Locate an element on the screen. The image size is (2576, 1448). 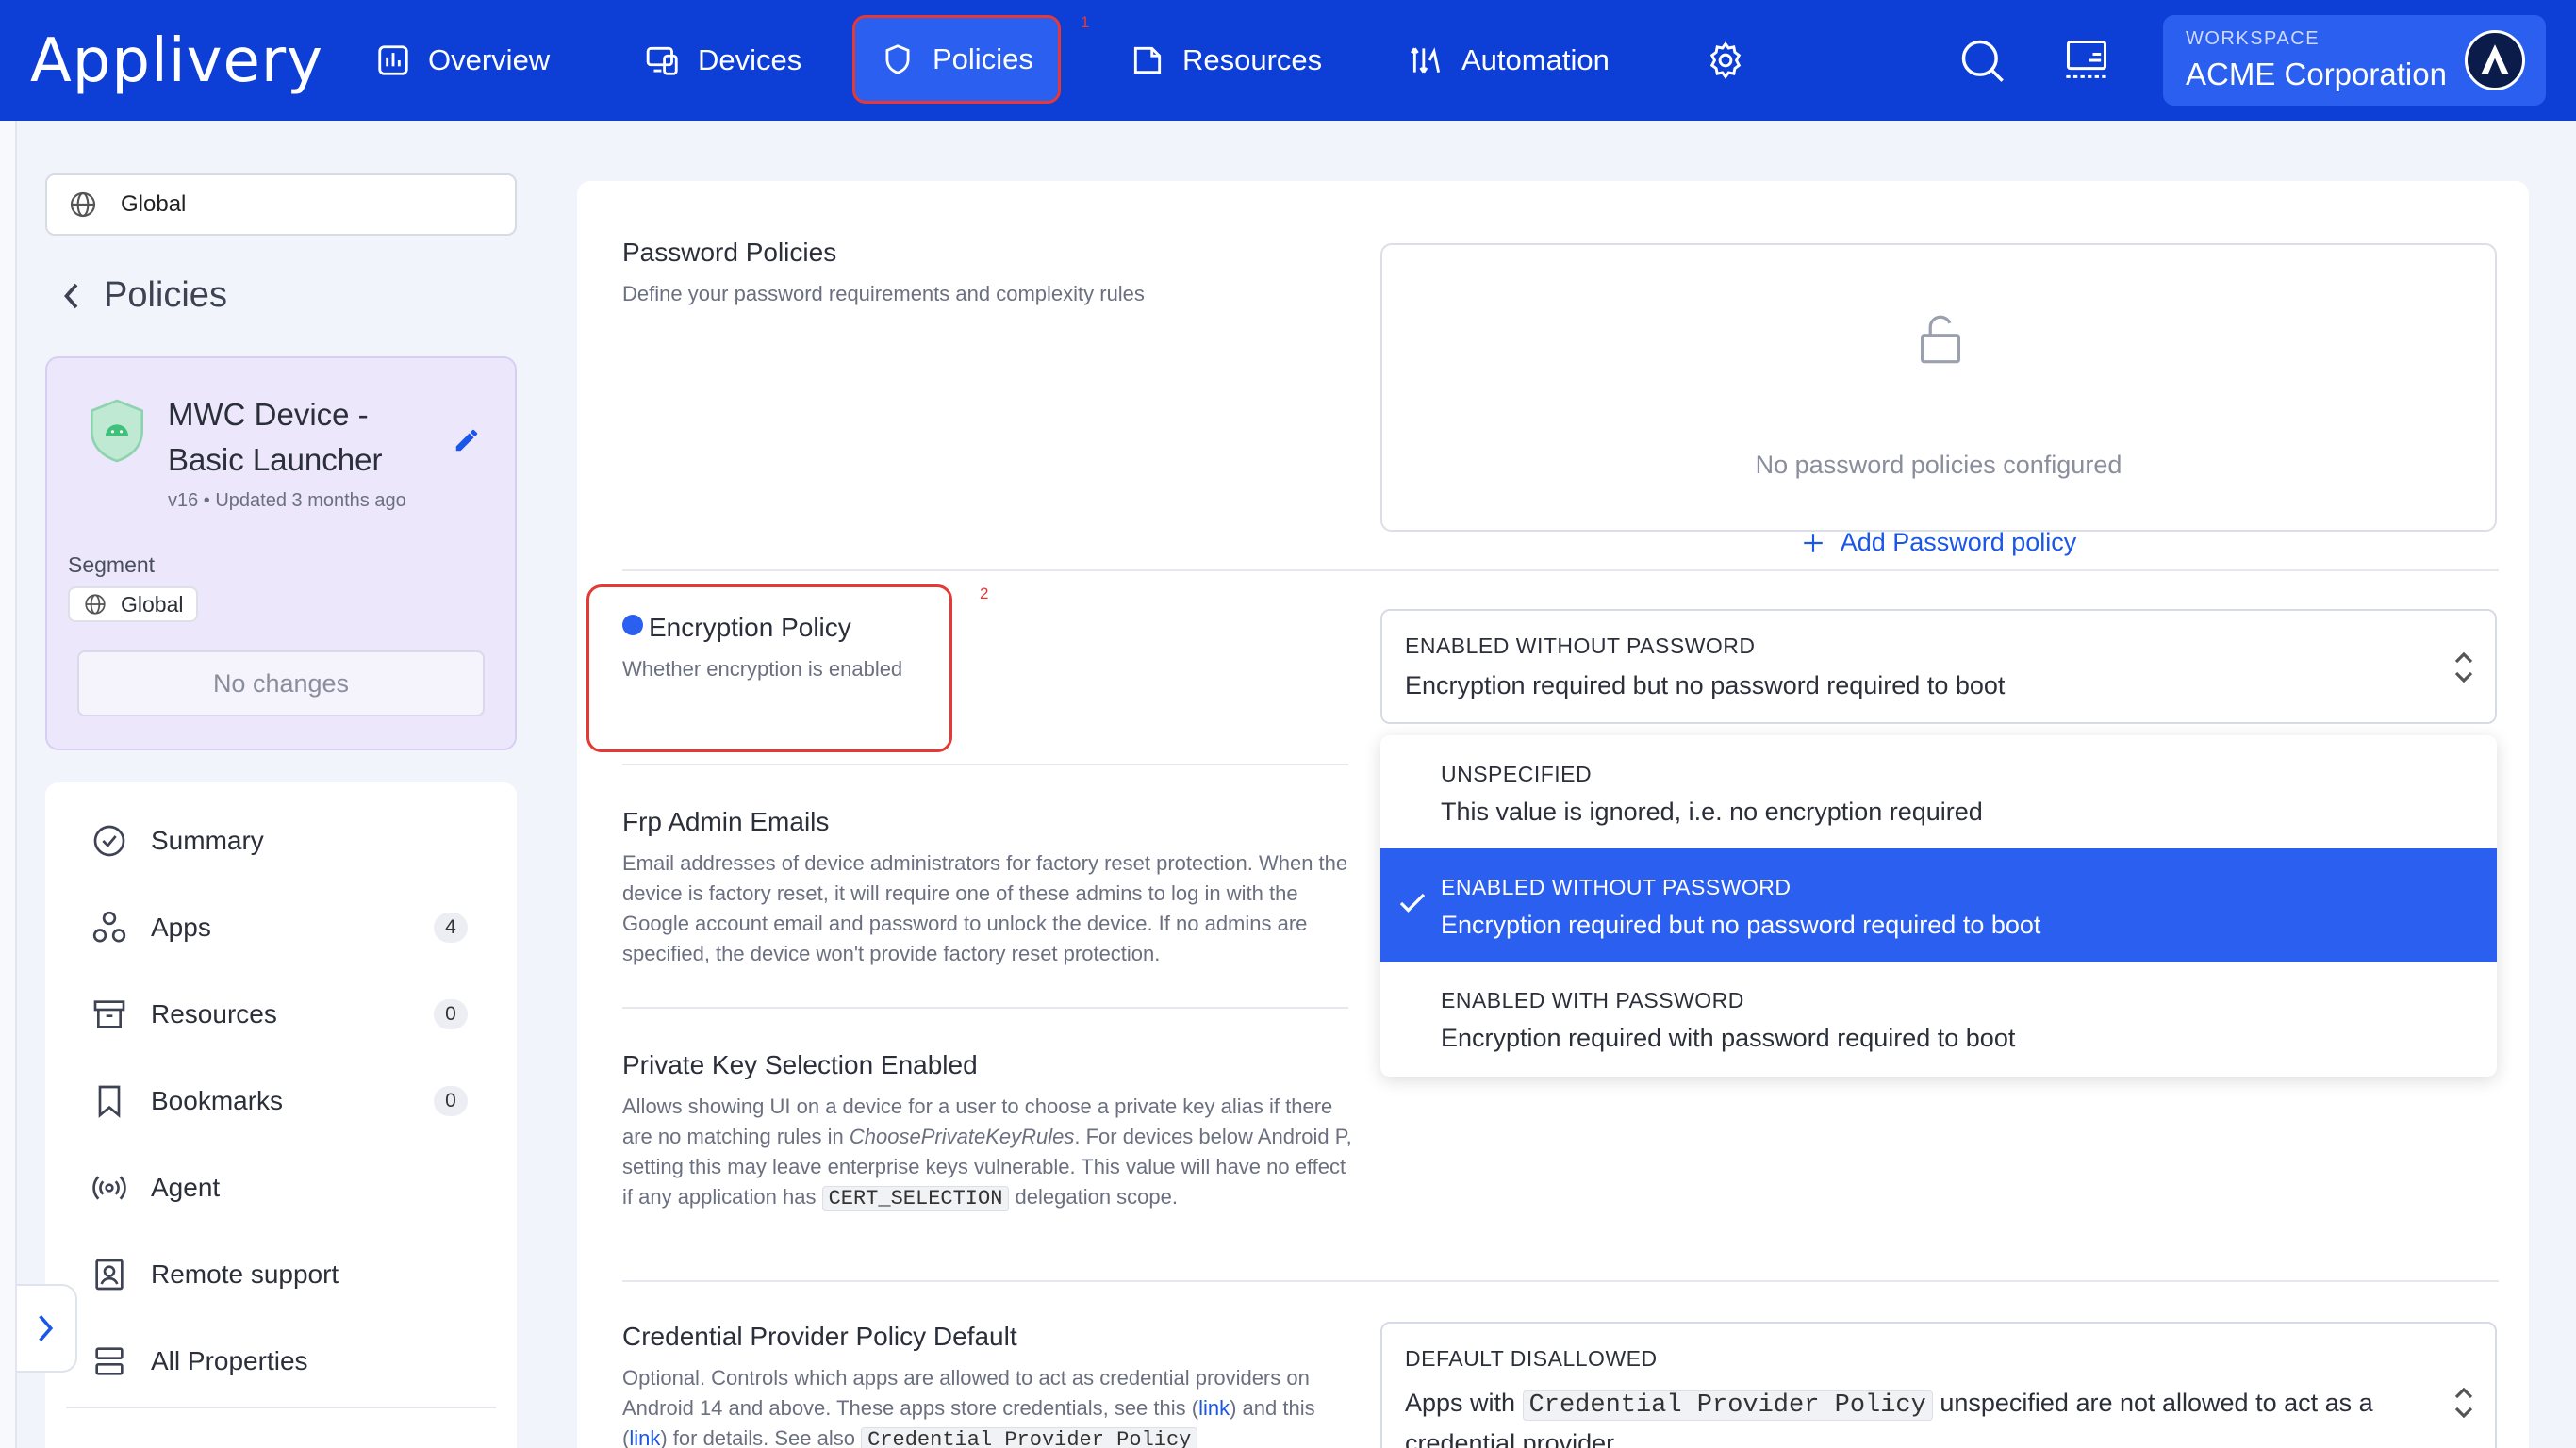
segment-label: Segment is located at coordinates (112, 564).